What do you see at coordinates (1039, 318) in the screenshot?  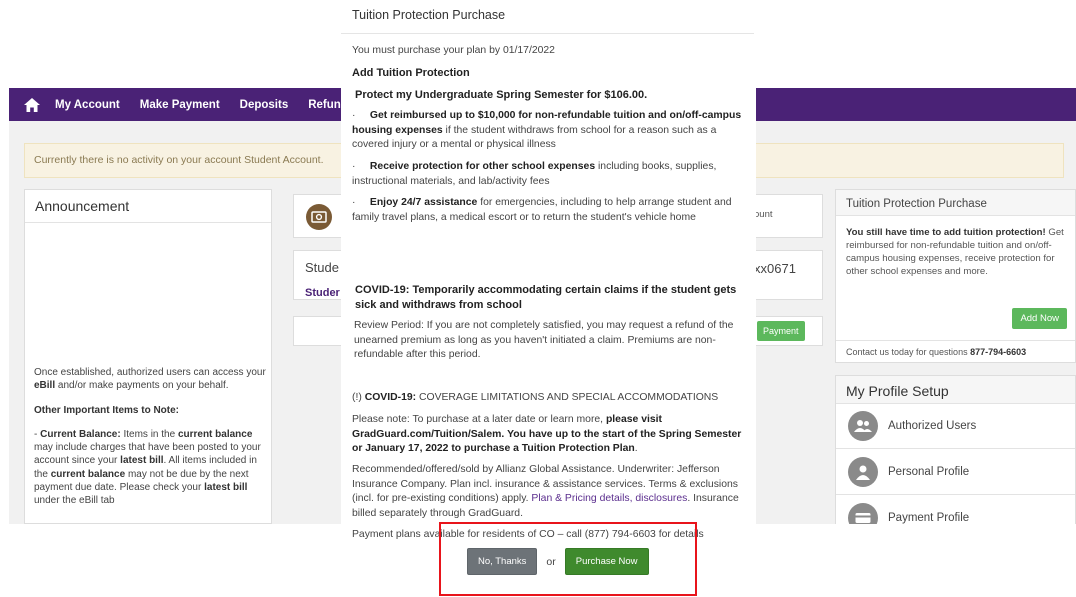 I see `add-now-button: Add Now` at bounding box center [1039, 318].